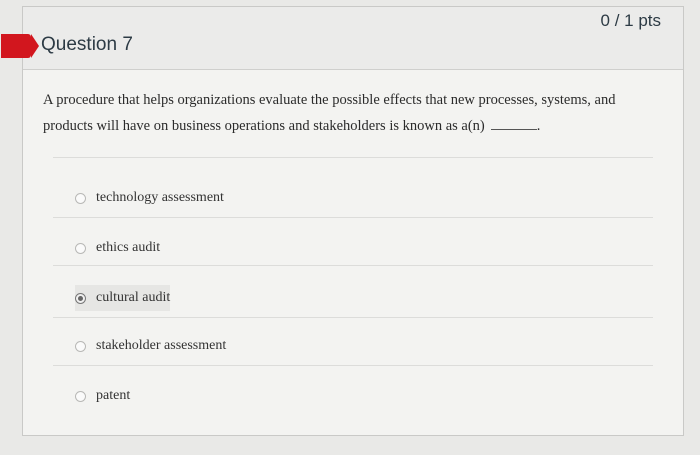 The height and width of the screenshot is (455, 700). I want to click on answer-option: ethics audit, so click(117, 248).